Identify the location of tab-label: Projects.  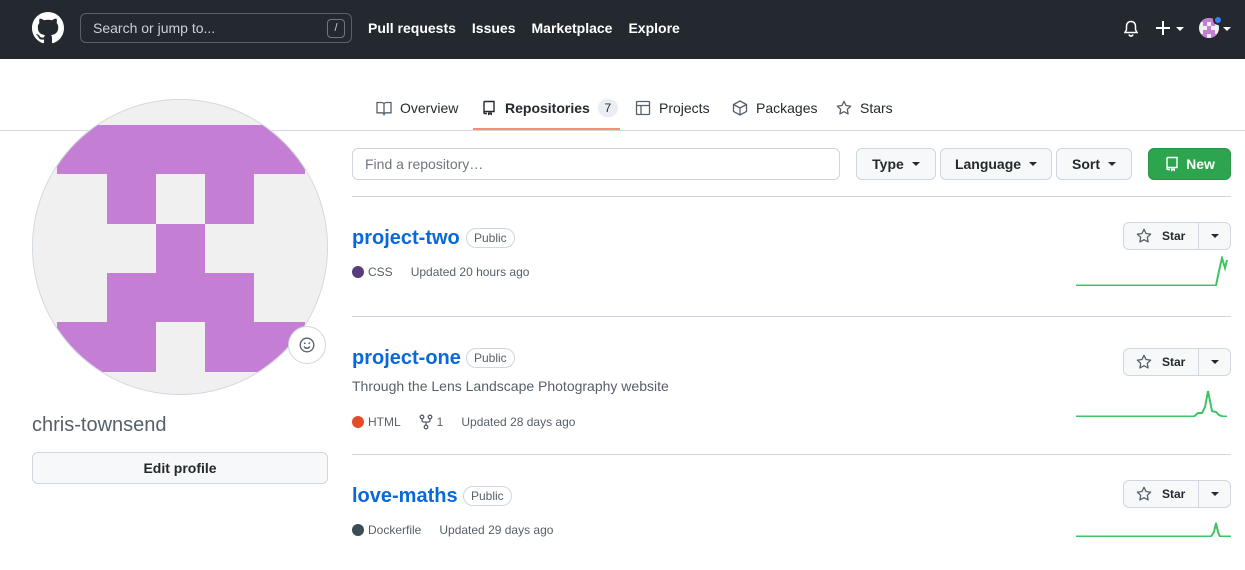
(684, 108).